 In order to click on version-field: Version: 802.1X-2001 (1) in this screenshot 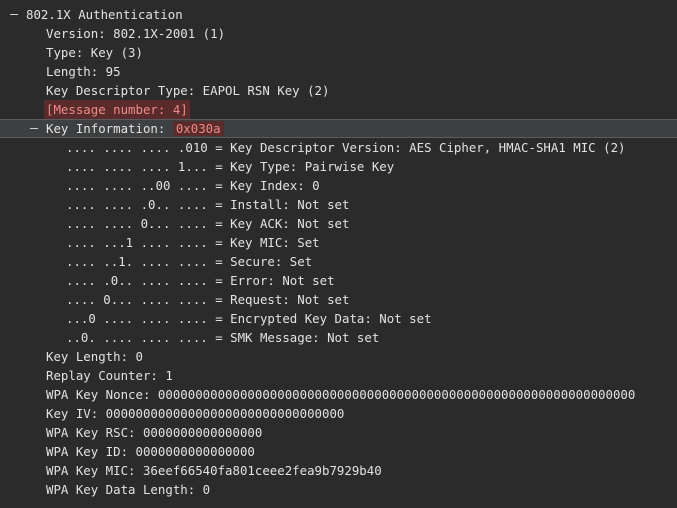, I will do `click(136, 33)`.